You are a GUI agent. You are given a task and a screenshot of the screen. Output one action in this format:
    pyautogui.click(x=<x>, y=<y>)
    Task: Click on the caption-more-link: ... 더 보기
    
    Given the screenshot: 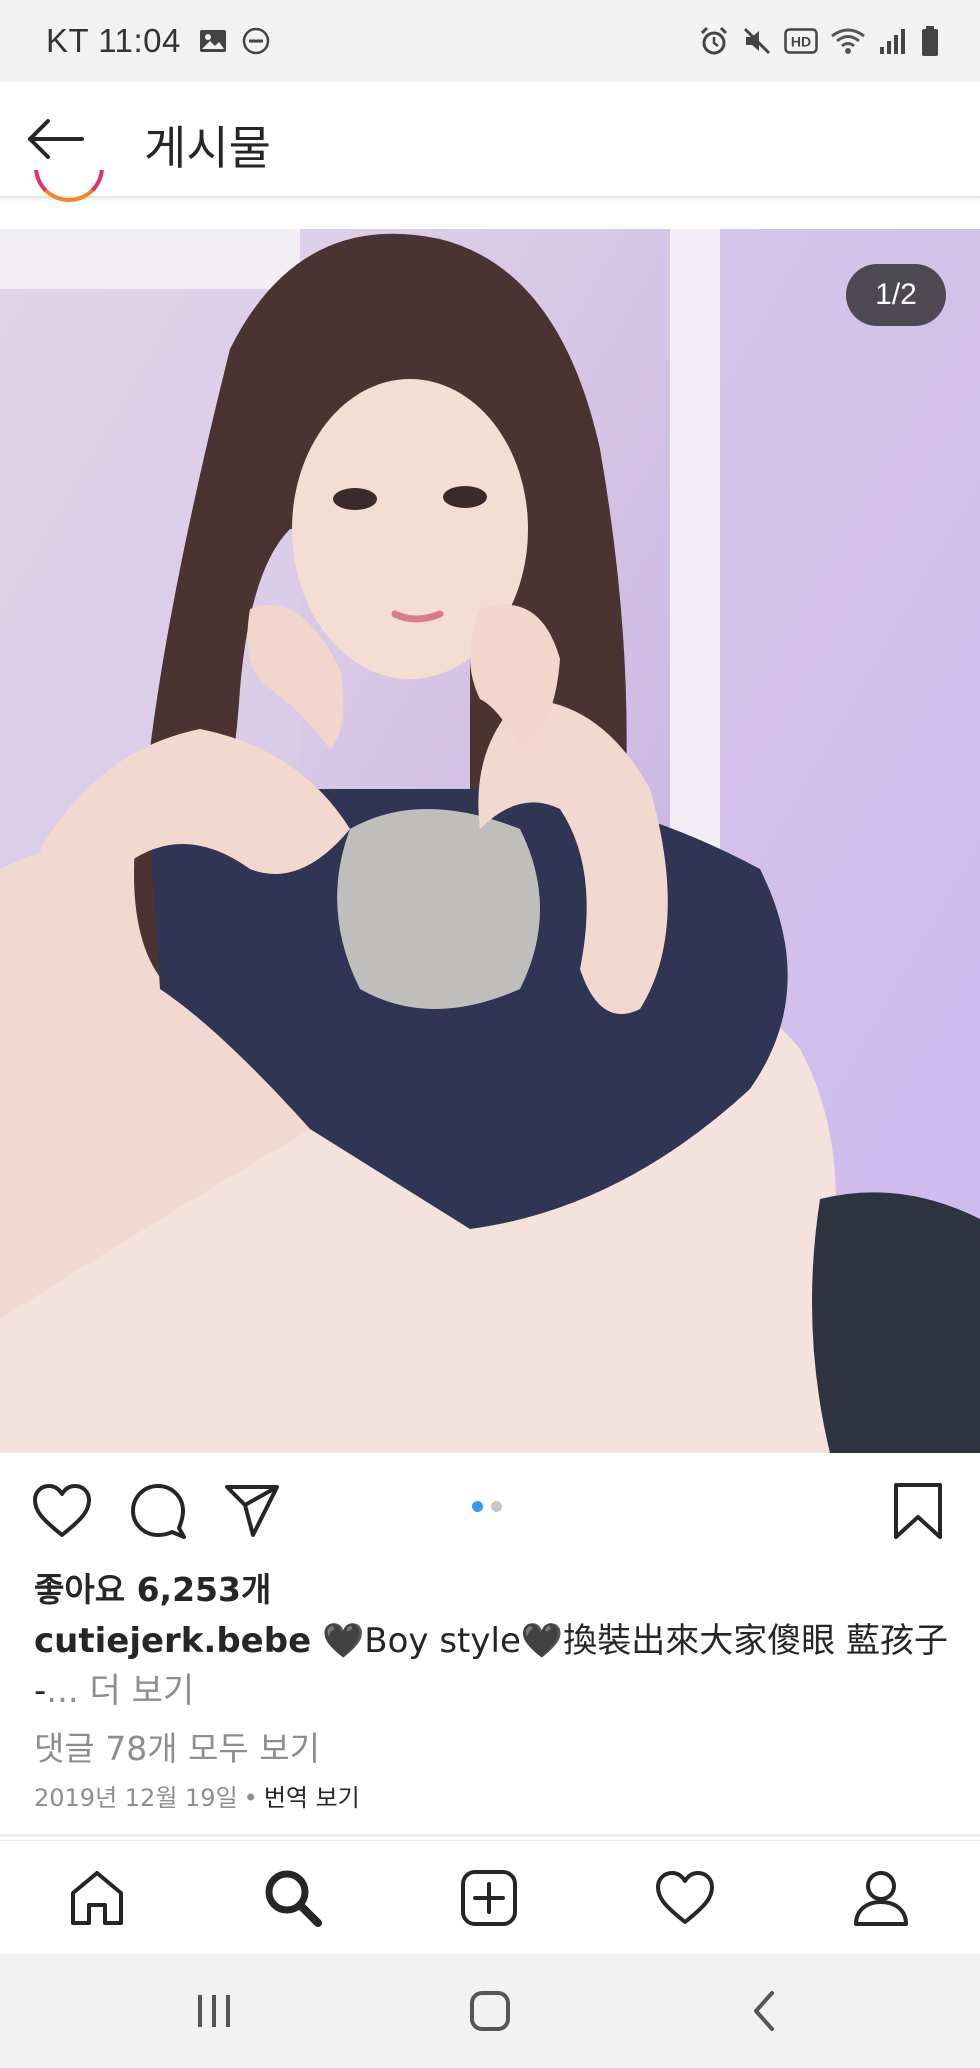 What is the action you would take?
    pyautogui.click(x=120, y=1691)
    